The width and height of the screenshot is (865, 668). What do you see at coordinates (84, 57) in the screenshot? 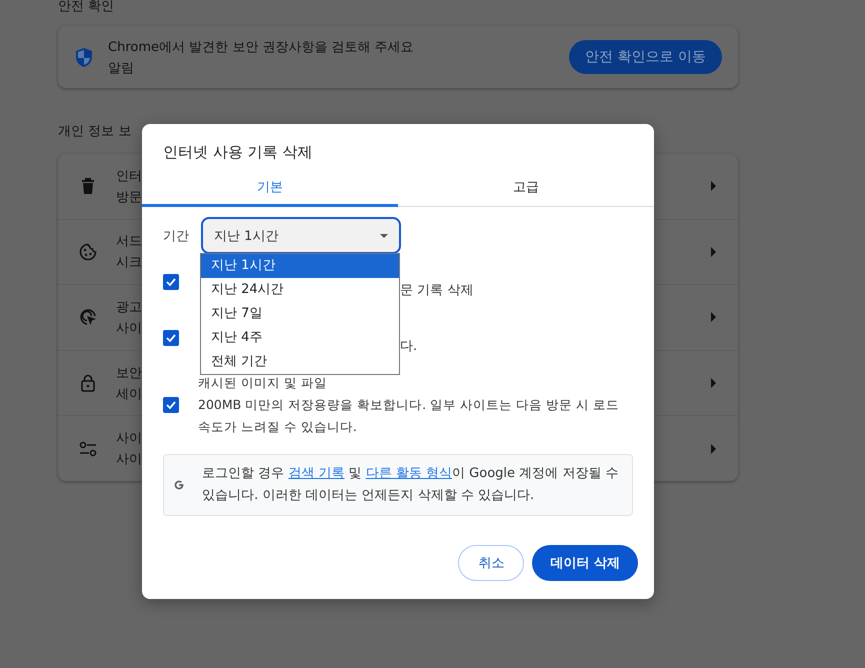
I see `shield-icon` at bounding box center [84, 57].